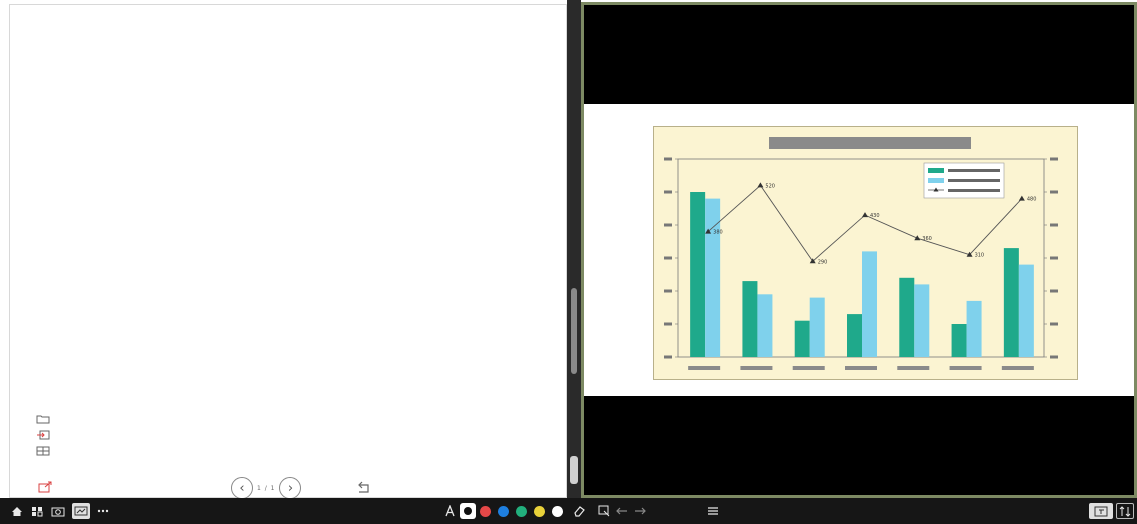 The image size is (1137, 524). What do you see at coordinates (1101, 511) in the screenshot?
I see `window-icon` at bounding box center [1101, 511].